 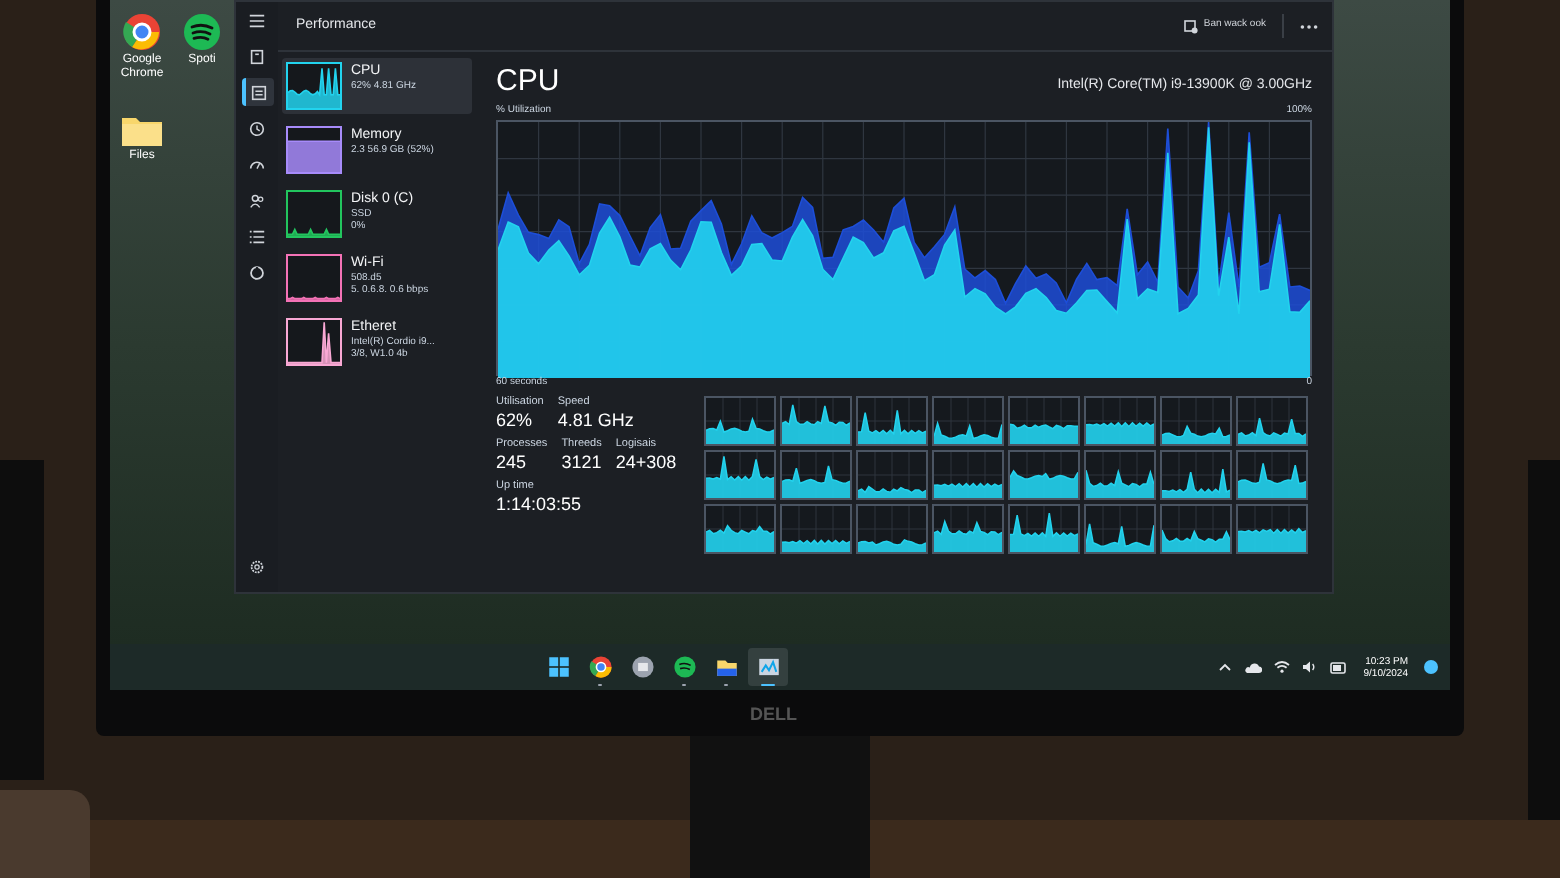 I want to click on menu-icon, so click(x=257, y=20).